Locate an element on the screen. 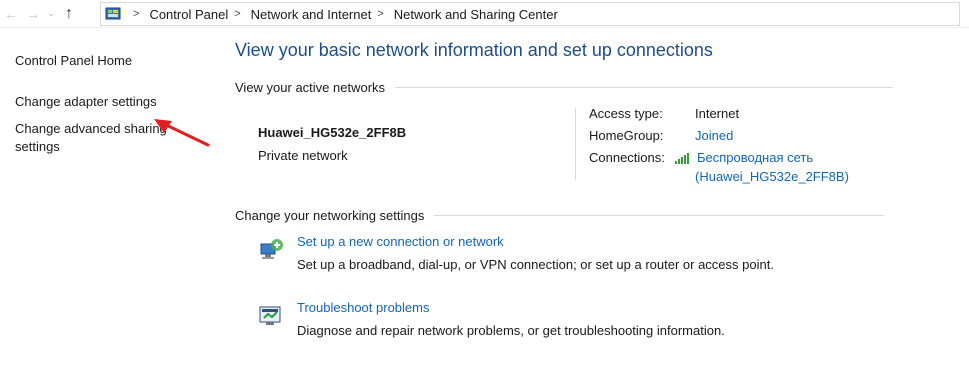 The image size is (969, 391). change-settings-section: Change your networking settings is located at coordinates (560, 215).